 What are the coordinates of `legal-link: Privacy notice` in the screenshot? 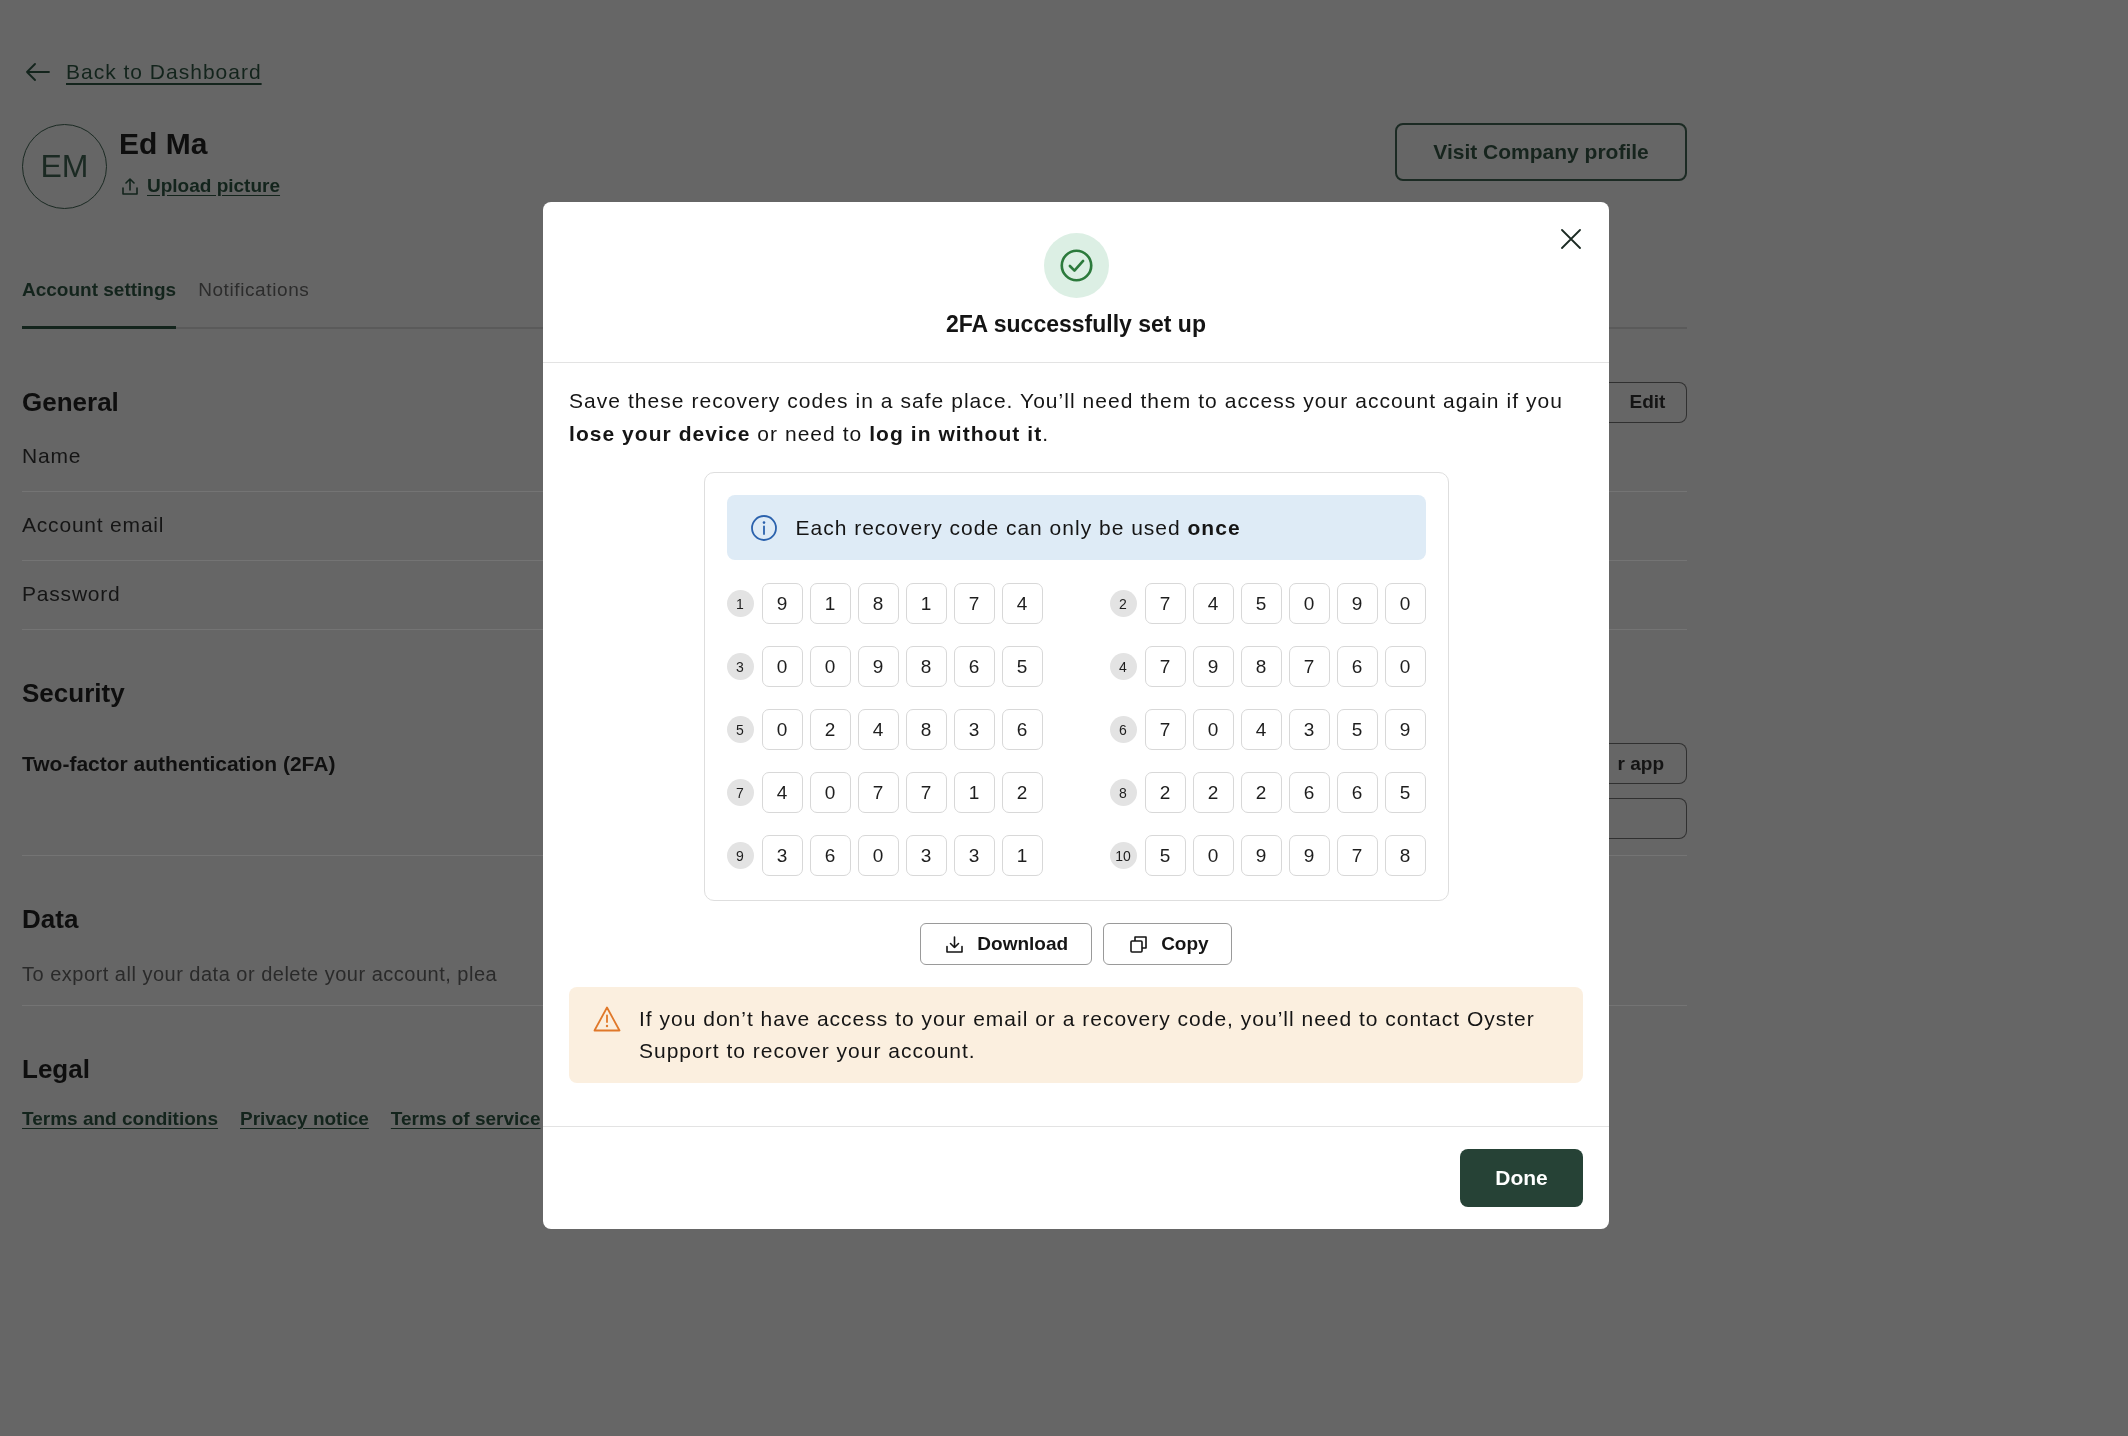 It's located at (304, 1119).